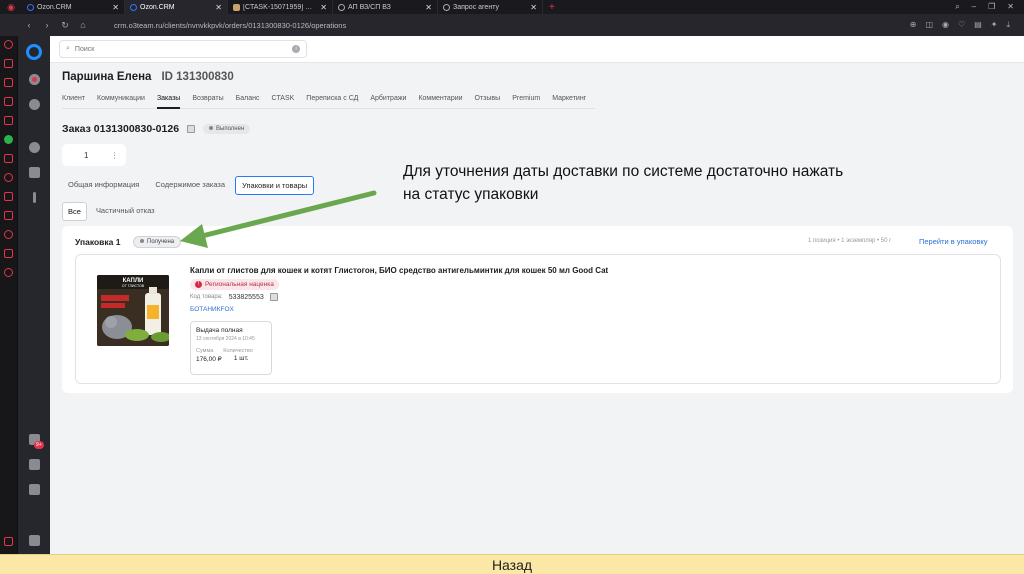 This screenshot has height=574, width=1024. What do you see at coordinates (212, 309) in the screenshot?
I see `seller-link: БОТАНИКFOX` at bounding box center [212, 309].